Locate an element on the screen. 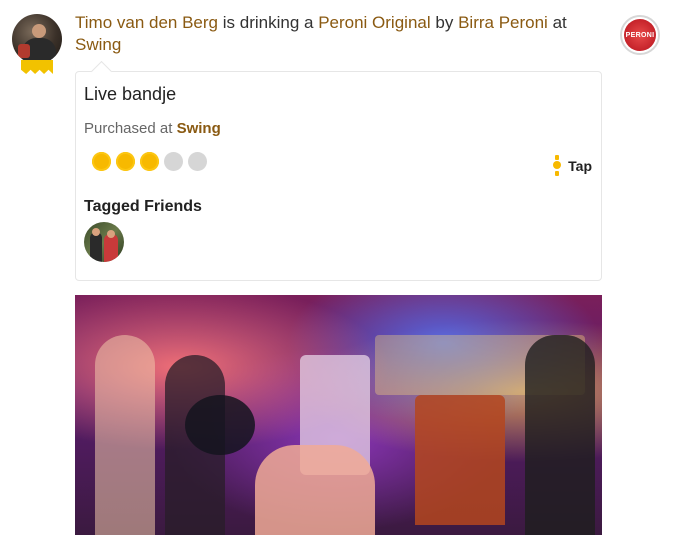 The image size is (673, 544). photo-bar is located at coordinates (460, 460).